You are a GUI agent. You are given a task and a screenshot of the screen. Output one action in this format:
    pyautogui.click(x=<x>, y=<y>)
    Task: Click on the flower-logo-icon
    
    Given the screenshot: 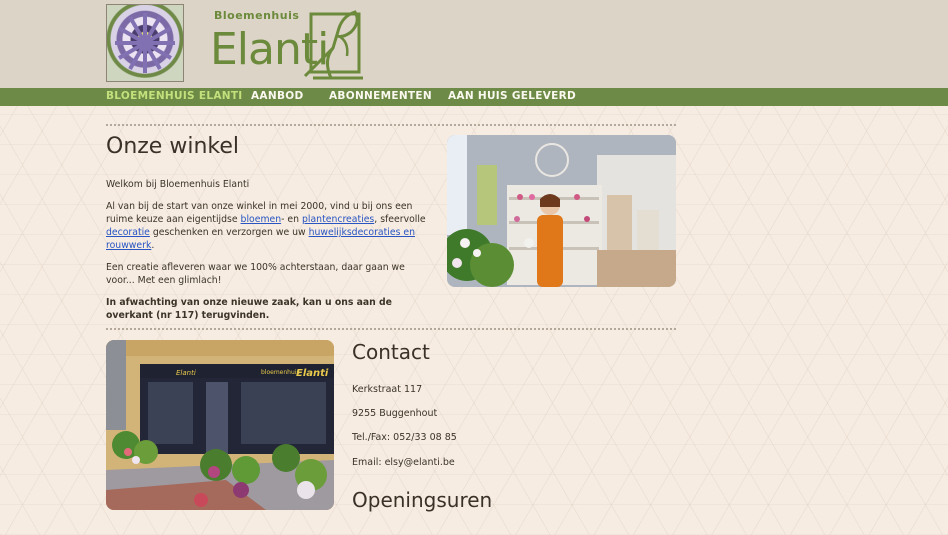 What is the action you would take?
    pyautogui.click(x=333, y=45)
    